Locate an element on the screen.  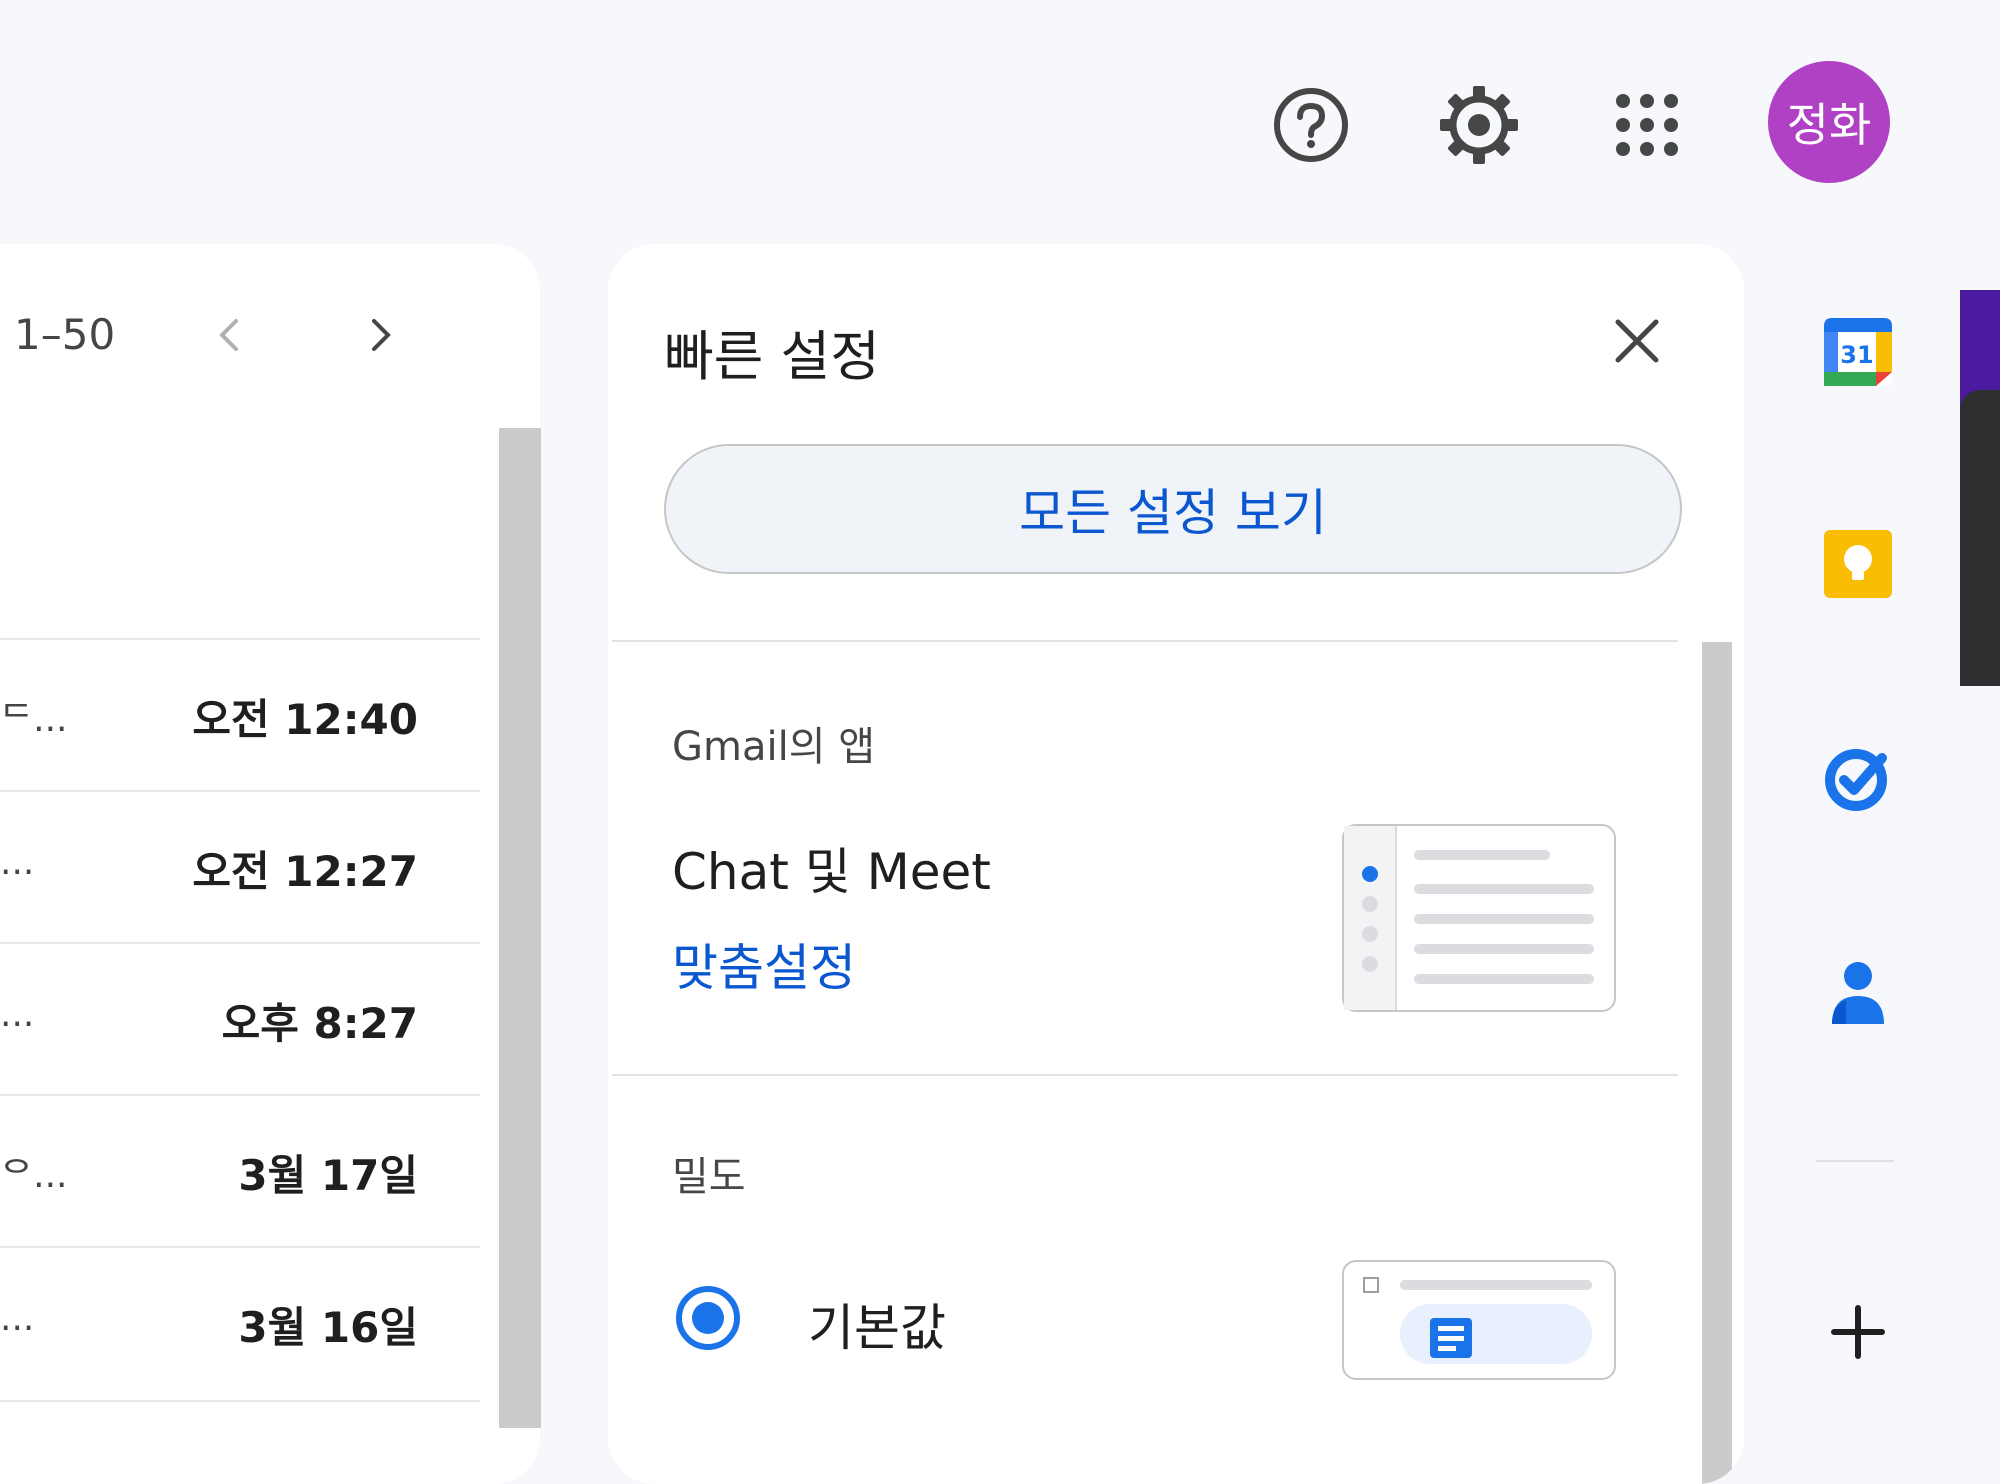
density-preview-icon is located at coordinates (1477, 1320).